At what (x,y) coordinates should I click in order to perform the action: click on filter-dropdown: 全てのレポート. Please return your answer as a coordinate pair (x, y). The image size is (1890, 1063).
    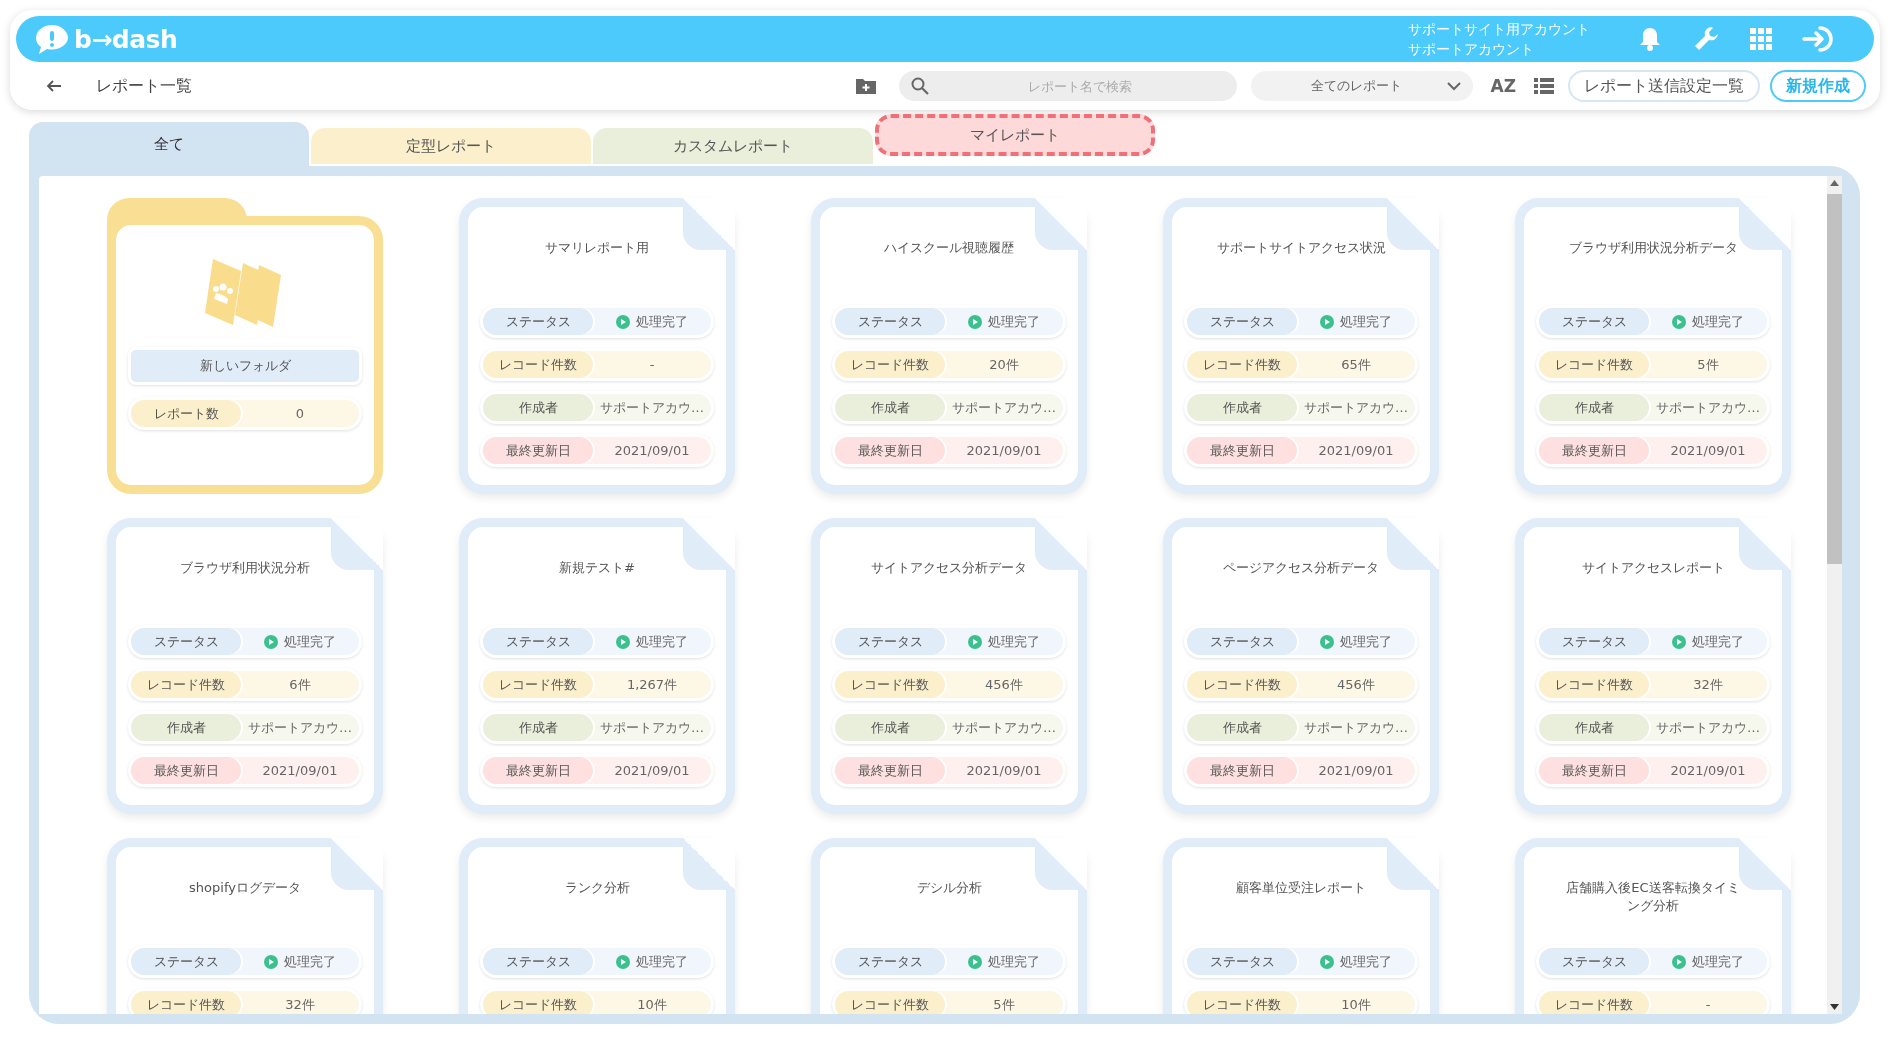
    Looking at the image, I should click on (1361, 86).